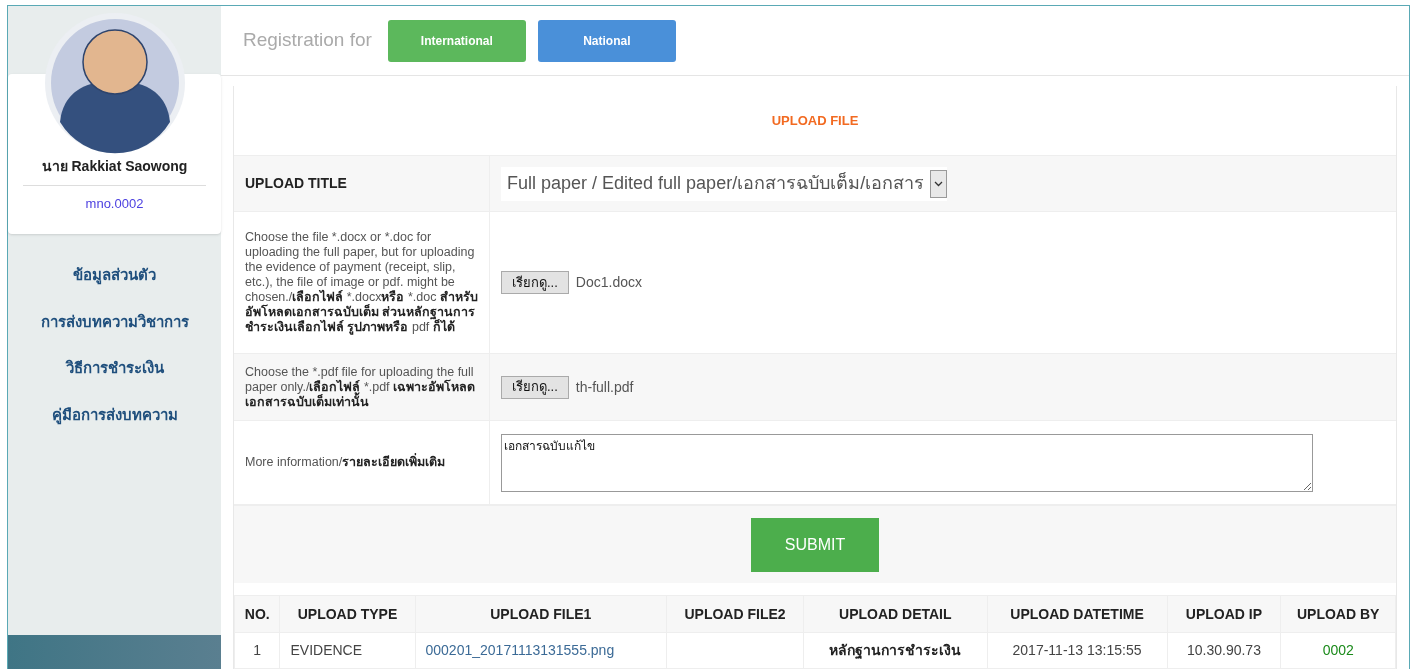 The width and height of the screenshot is (1416, 669). What do you see at coordinates (724, 183) in the screenshot?
I see `title-select: Full paper / Edited full paper/เอกสารฉบับเต็ม/เอกสาร` at bounding box center [724, 183].